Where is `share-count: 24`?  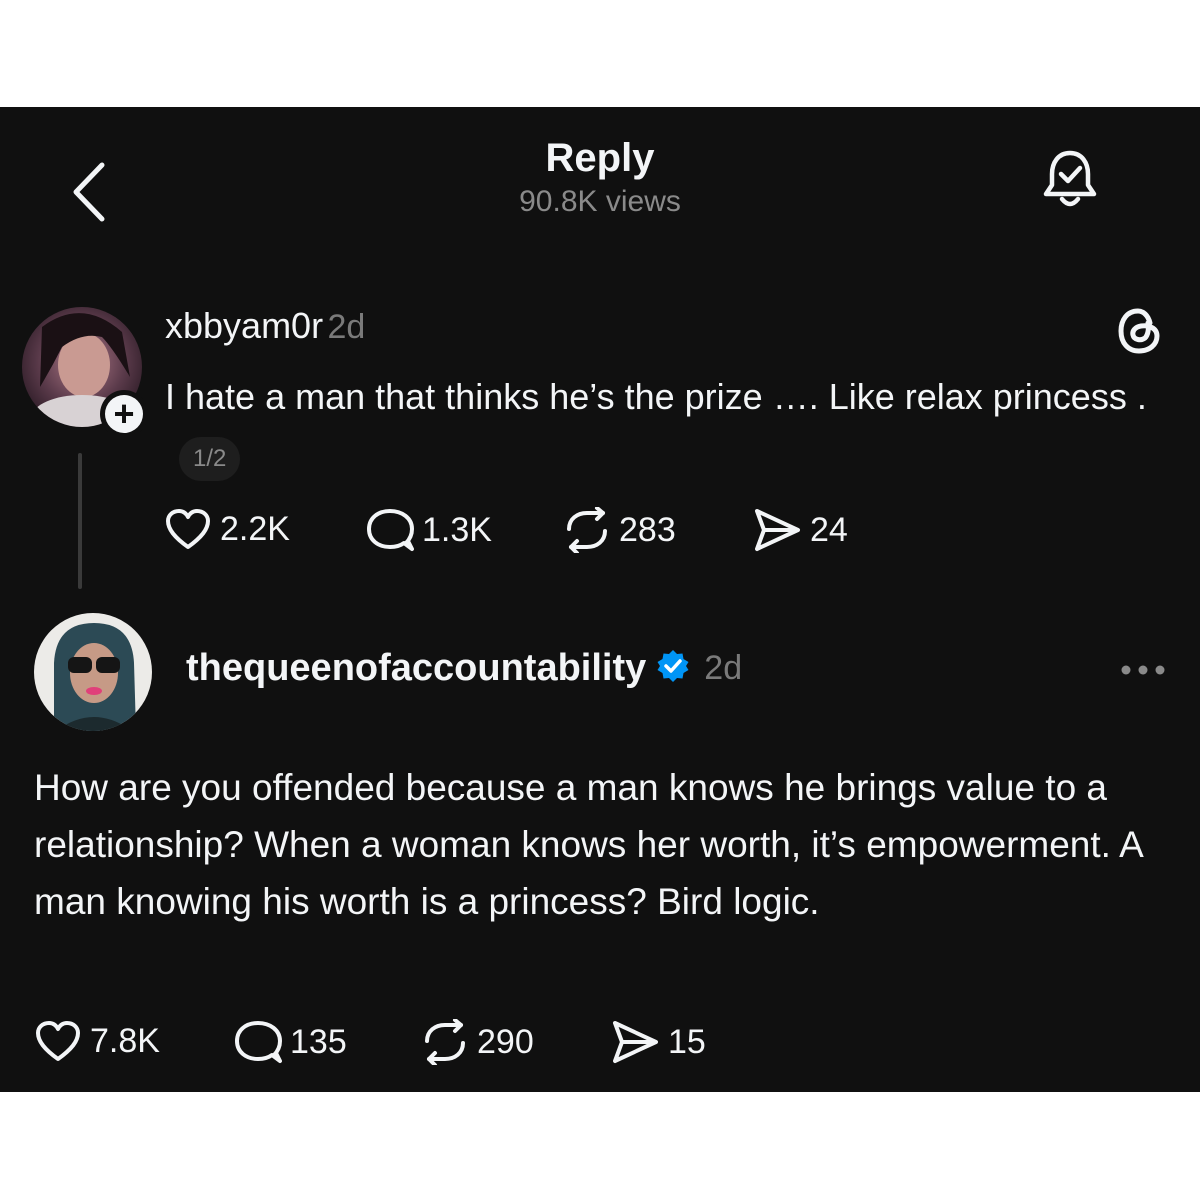 share-count: 24 is located at coordinates (829, 529).